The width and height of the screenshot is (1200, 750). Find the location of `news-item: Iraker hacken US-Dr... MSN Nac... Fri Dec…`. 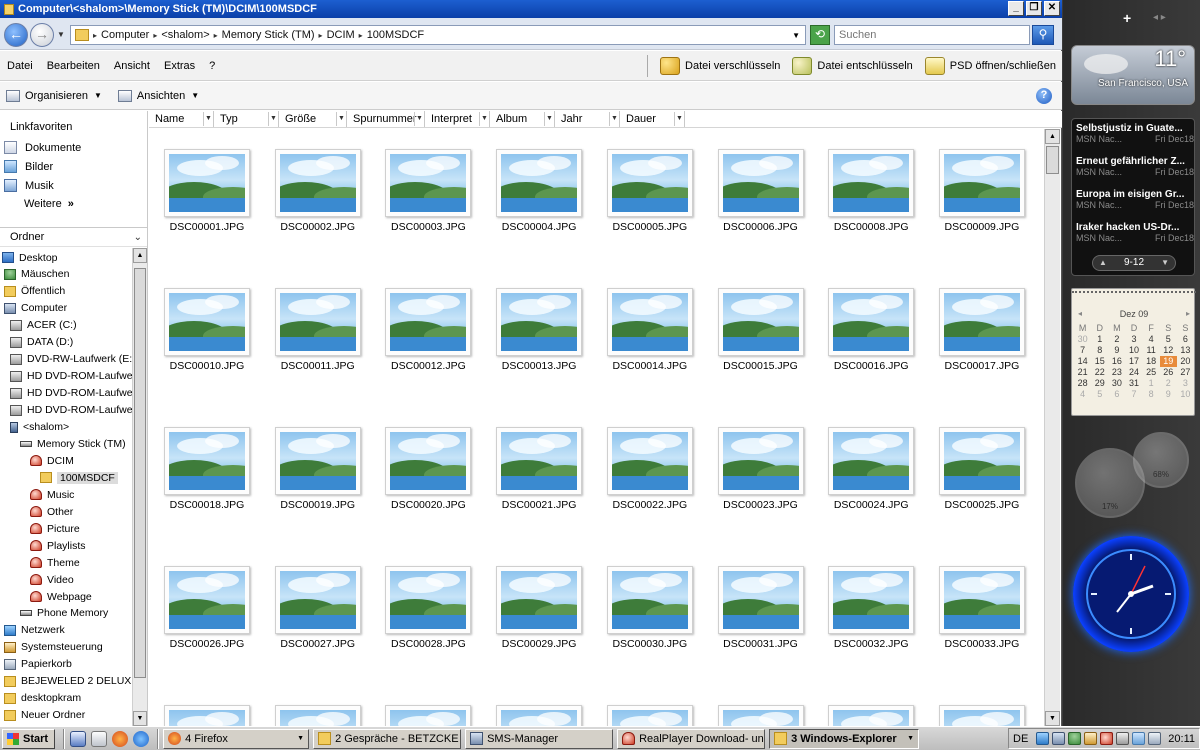

news-item: Iraker hacken US-Dr... MSN Nac... Fri Dec… is located at coordinates (1135, 232).